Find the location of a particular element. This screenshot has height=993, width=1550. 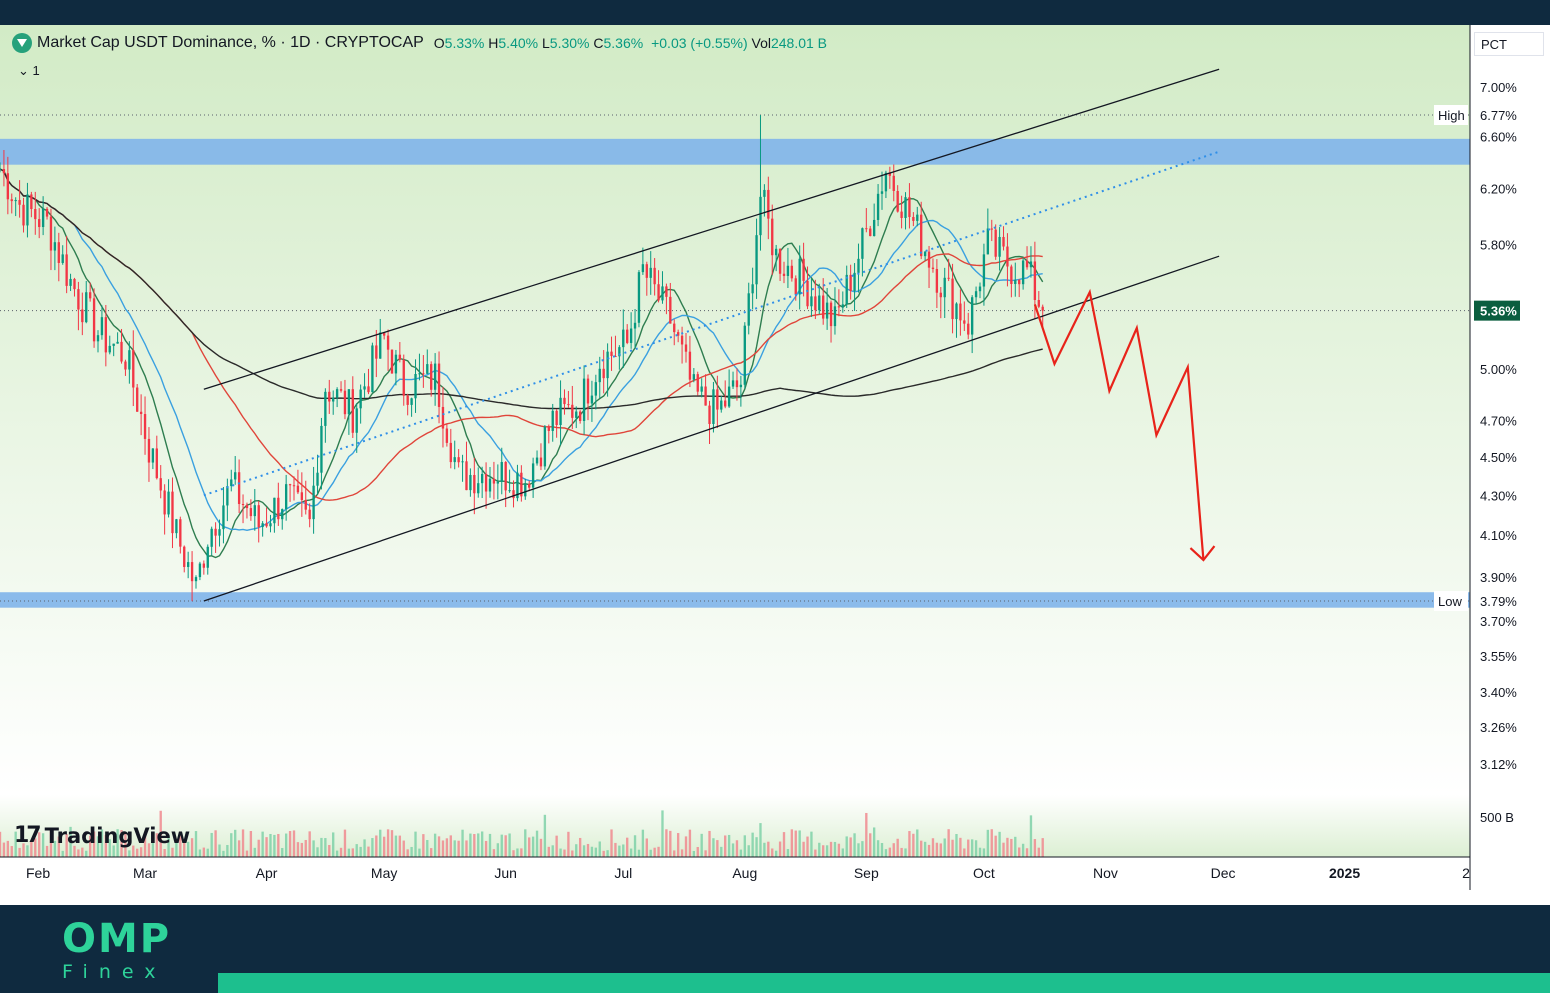

y-tick-label: 3.55% is located at coordinates (1498, 656).